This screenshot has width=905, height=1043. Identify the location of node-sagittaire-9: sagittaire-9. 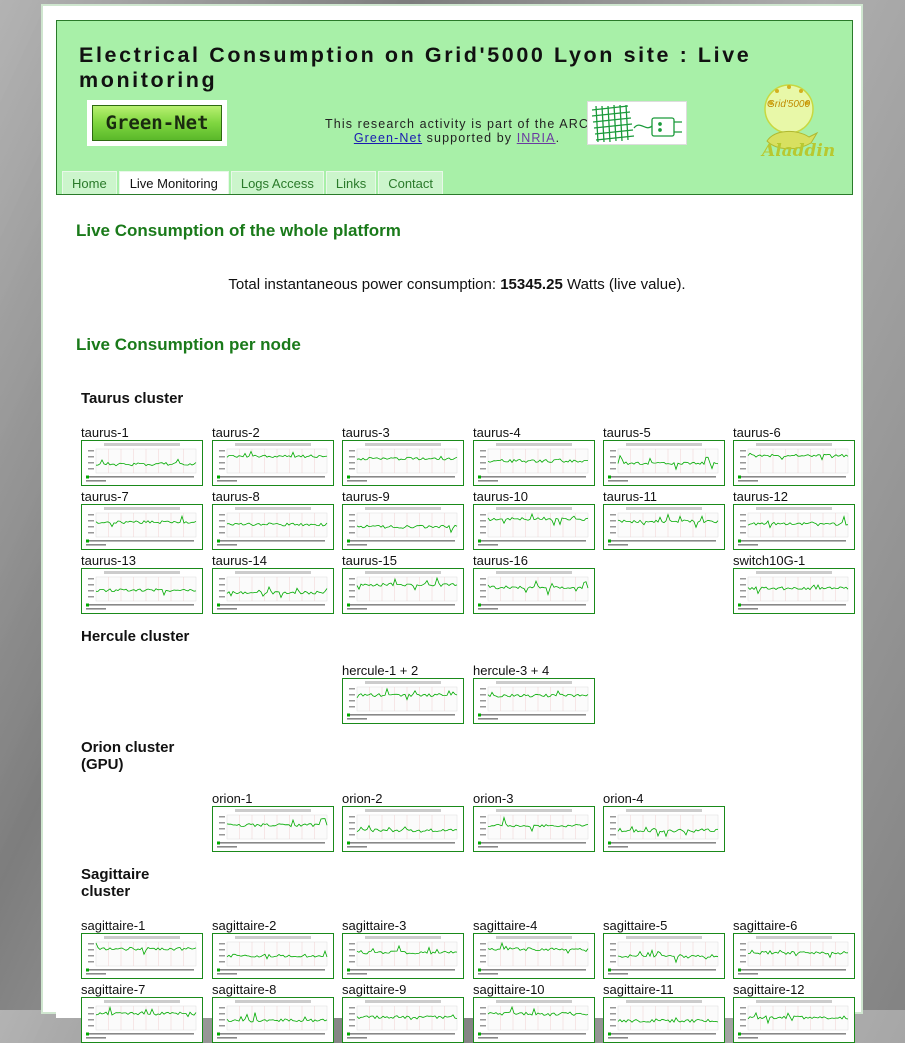
(403, 1012).